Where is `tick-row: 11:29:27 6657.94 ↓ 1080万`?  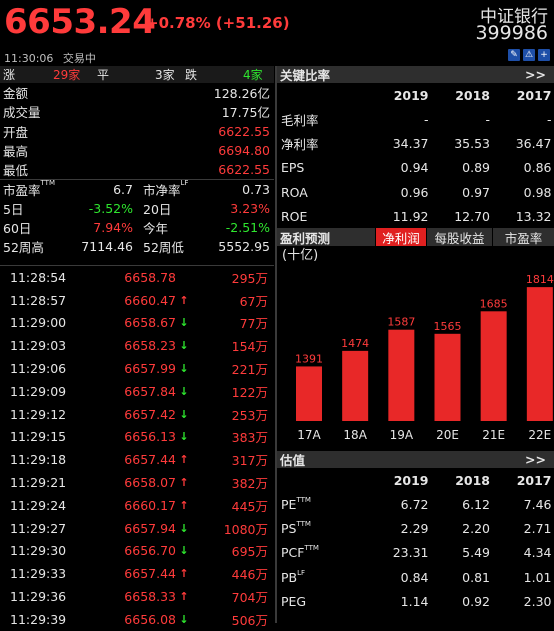
tick-row: 11:29:27 6657.94 ↓ 1080万 is located at coordinates (137, 528).